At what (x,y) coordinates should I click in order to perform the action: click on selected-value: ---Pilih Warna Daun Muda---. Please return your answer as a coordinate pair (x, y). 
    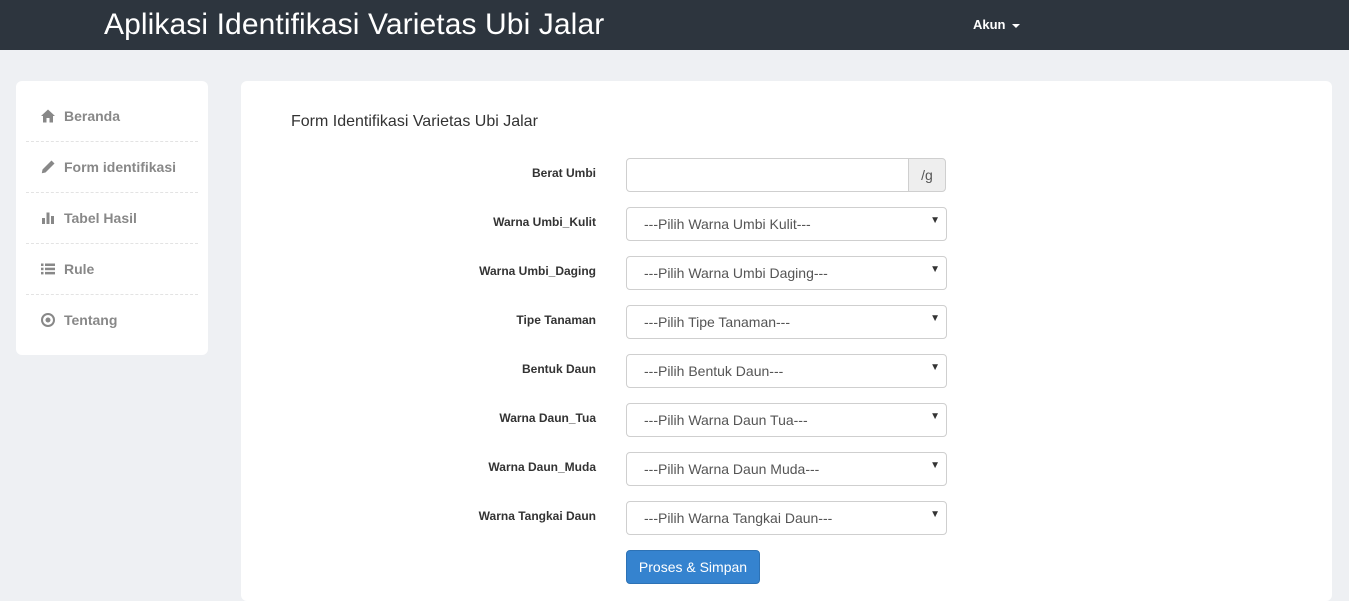
    Looking at the image, I should click on (732, 469).